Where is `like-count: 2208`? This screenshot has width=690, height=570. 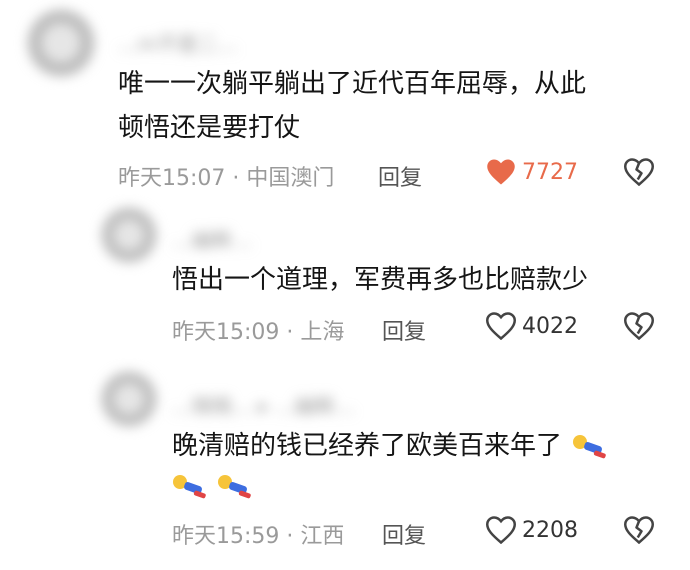 like-count: 2208 is located at coordinates (550, 530).